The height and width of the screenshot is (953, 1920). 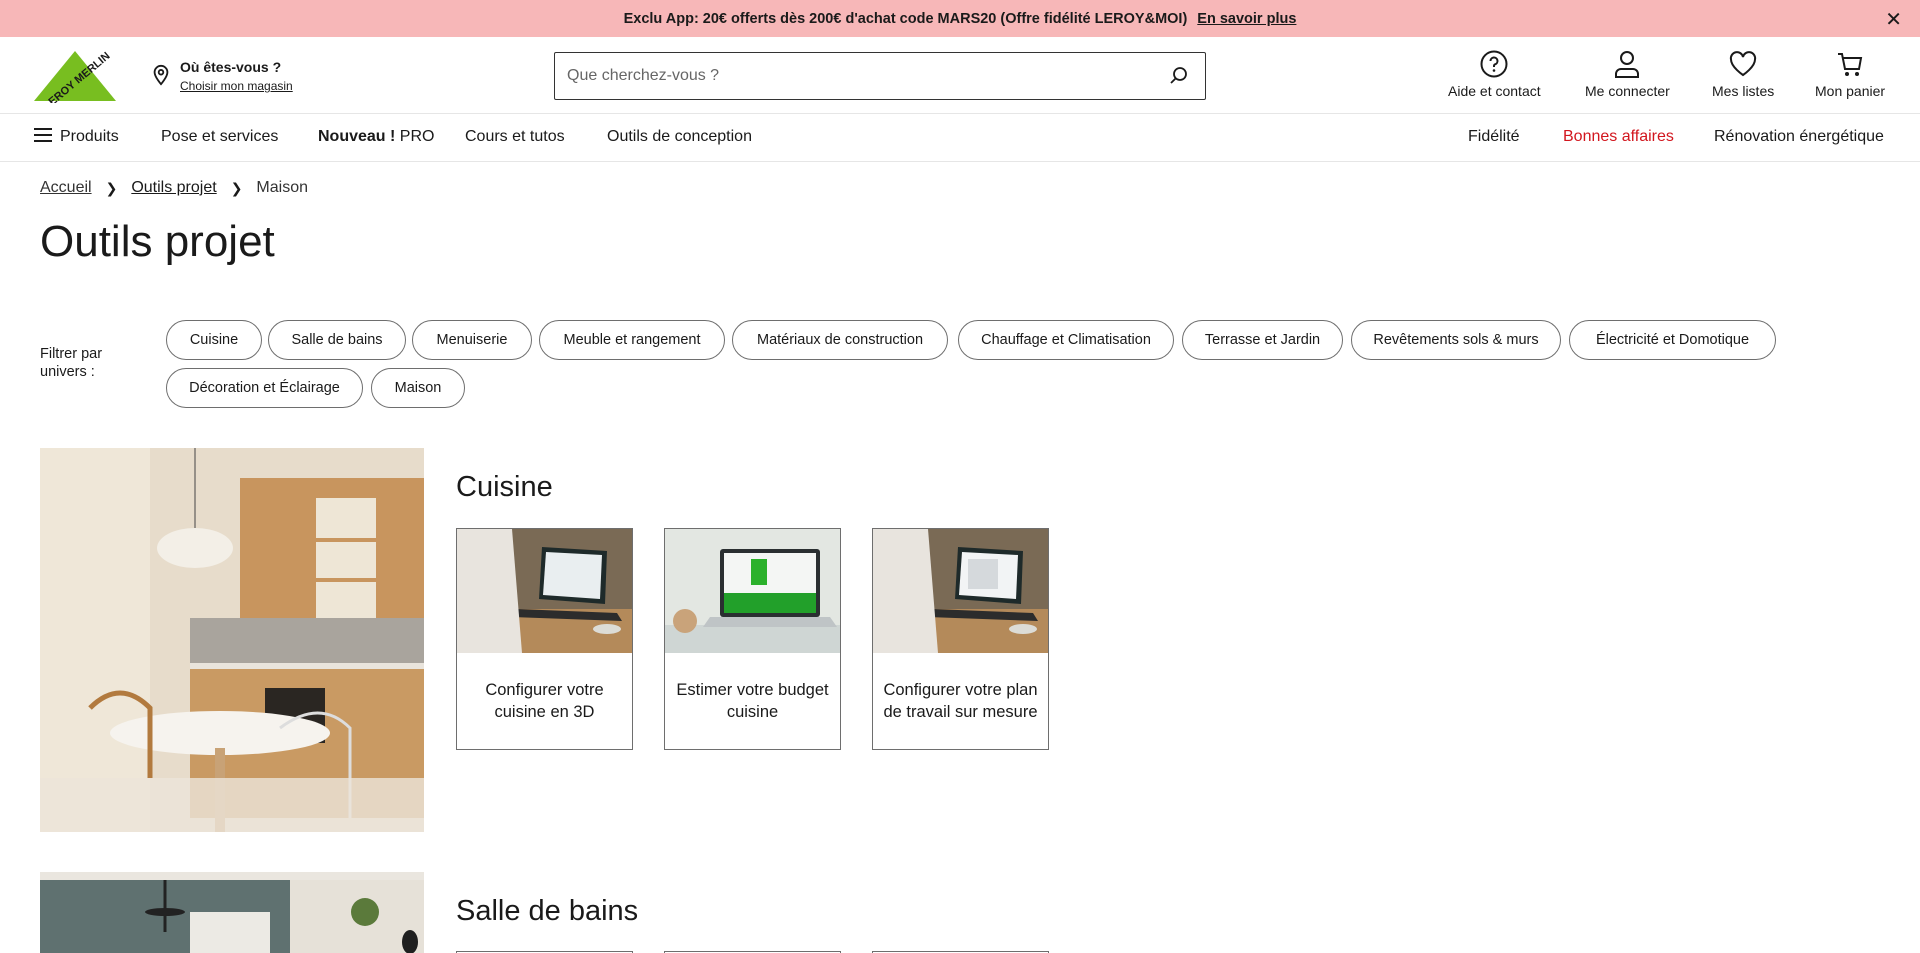 I want to click on store-question: Où êtes-vous ?, so click(x=231, y=67).